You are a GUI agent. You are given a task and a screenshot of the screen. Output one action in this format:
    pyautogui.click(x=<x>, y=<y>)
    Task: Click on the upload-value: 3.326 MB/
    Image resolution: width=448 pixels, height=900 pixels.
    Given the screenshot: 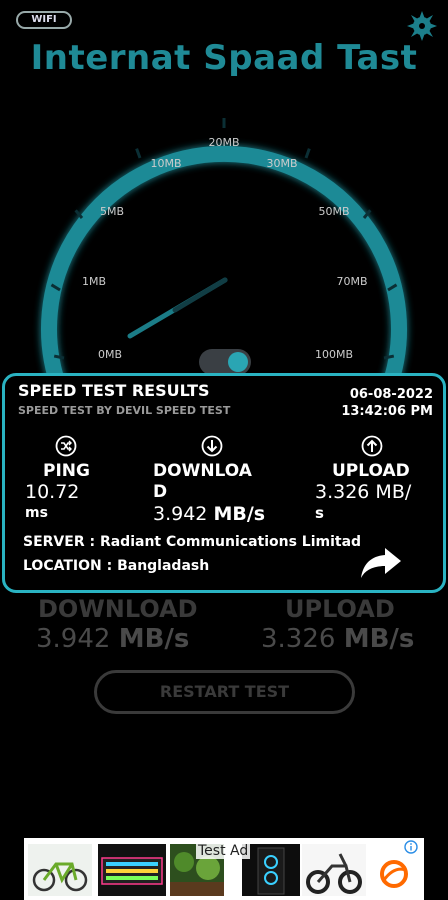 What is the action you would take?
    pyautogui.click(x=363, y=492)
    